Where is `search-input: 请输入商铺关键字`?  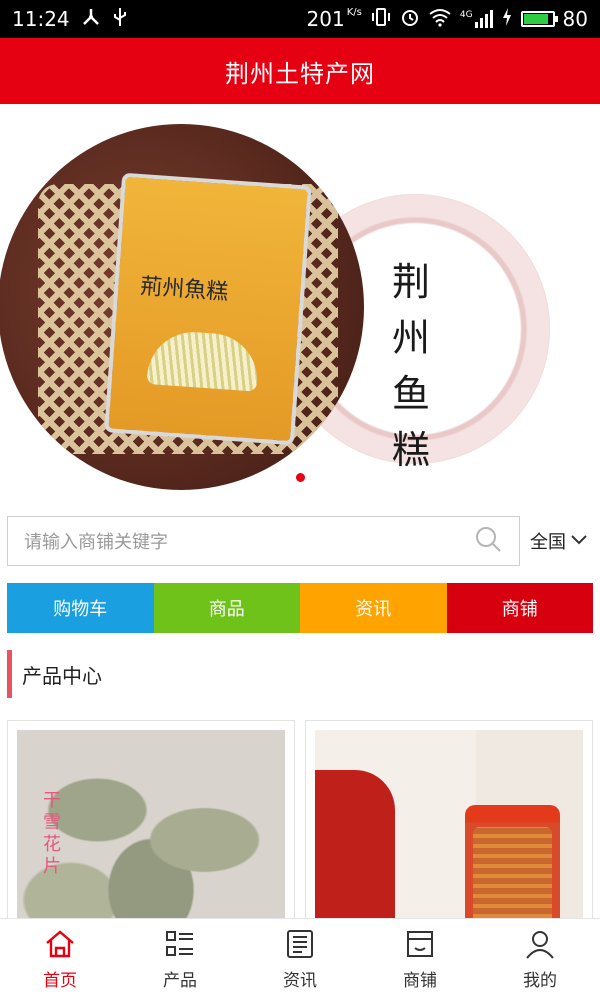
search-input: 请输入商铺关键字 is located at coordinates (248, 541).